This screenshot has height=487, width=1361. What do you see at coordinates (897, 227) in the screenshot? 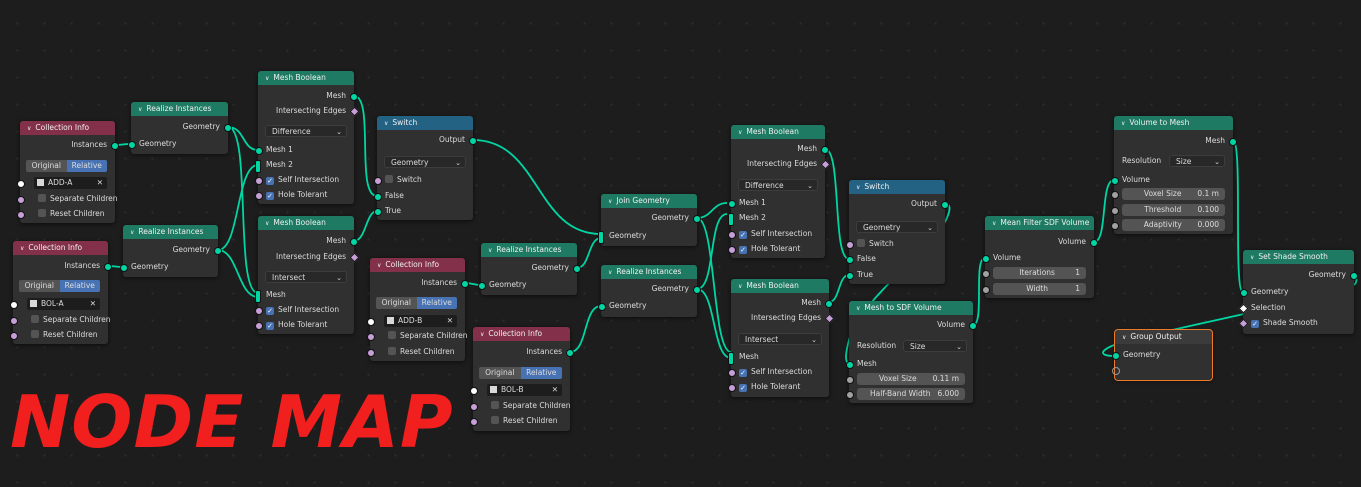
I see `type-dropdown: Geometry ⌄` at bounding box center [897, 227].